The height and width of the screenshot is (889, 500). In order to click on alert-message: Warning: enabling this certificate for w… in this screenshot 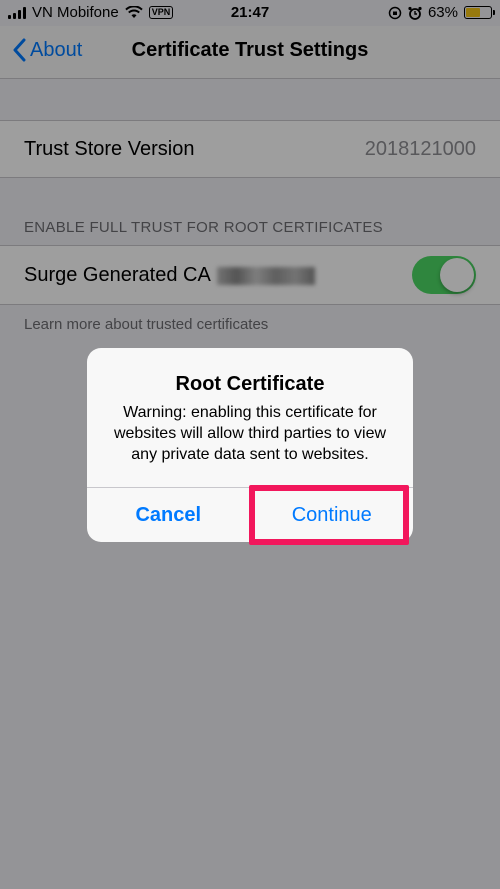, I will do `click(250, 433)`.